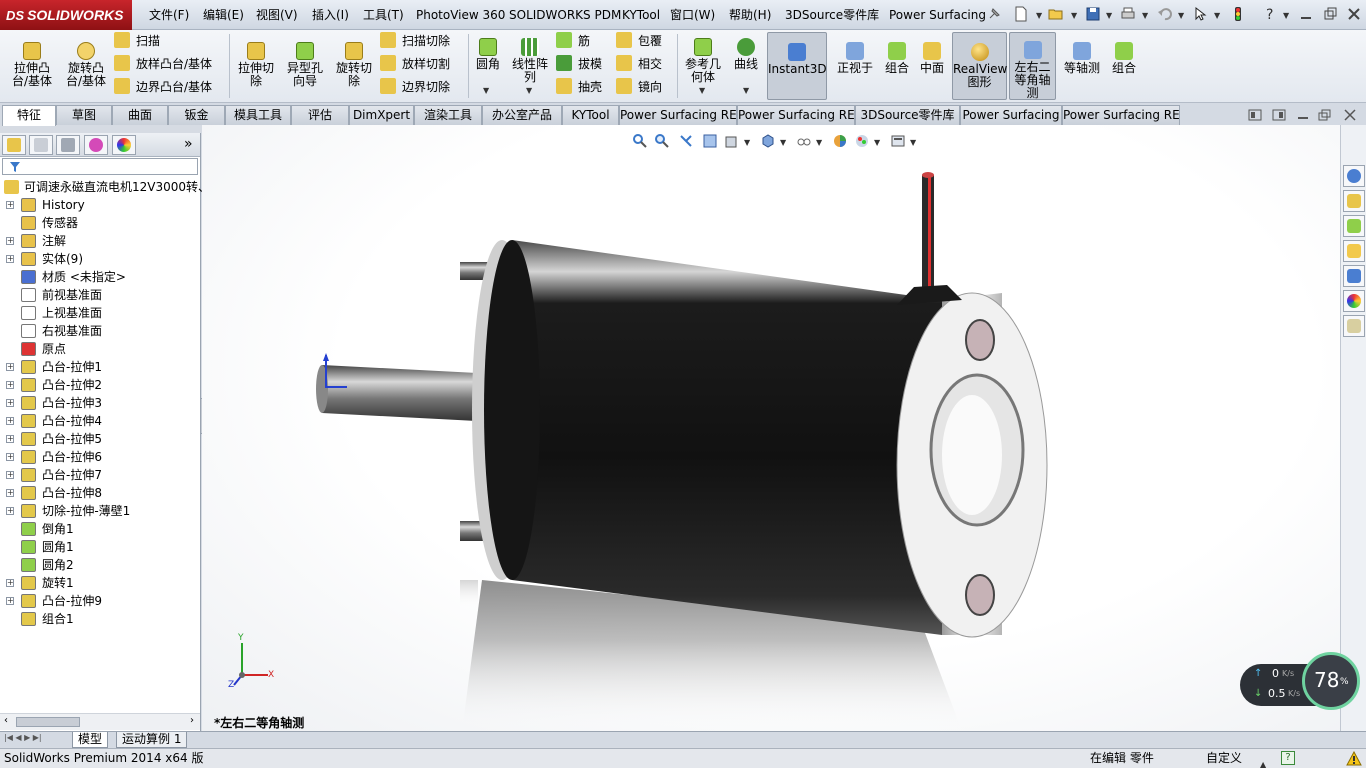 The width and height of the screenshot is (1366, 768). Describe the element at coordinates (258, 115) in the screenshot. I see `tab-mold-tools: 模具工具` at that location.